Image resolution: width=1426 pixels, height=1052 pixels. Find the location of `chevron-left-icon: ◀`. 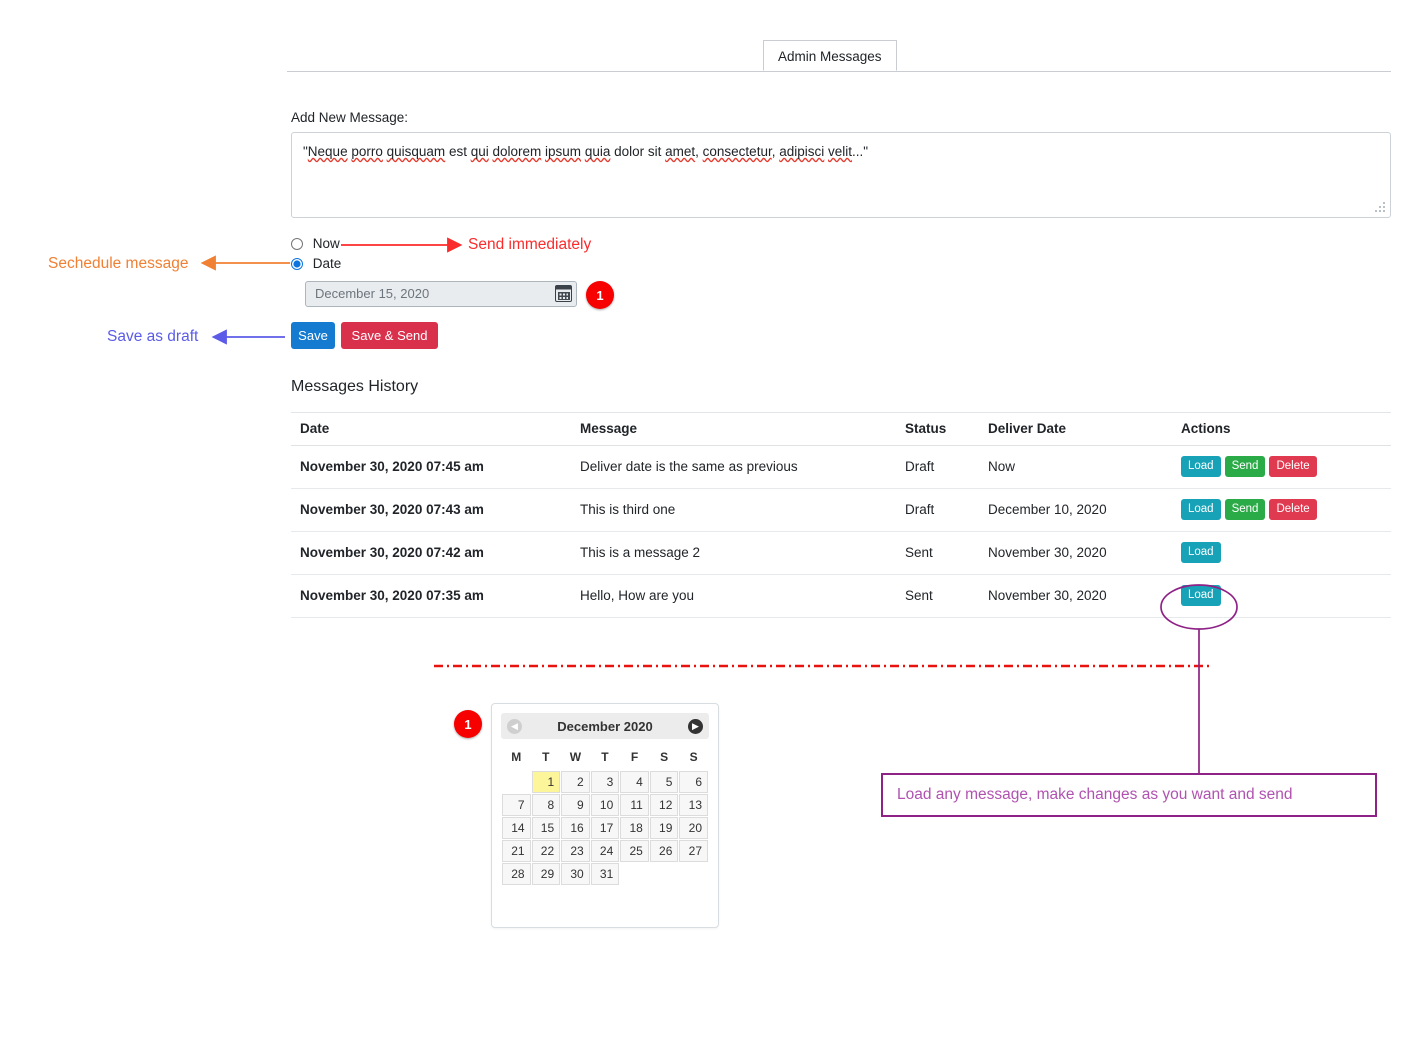

chevron-left-icon: ◀ is located at coordinates (514, 726).